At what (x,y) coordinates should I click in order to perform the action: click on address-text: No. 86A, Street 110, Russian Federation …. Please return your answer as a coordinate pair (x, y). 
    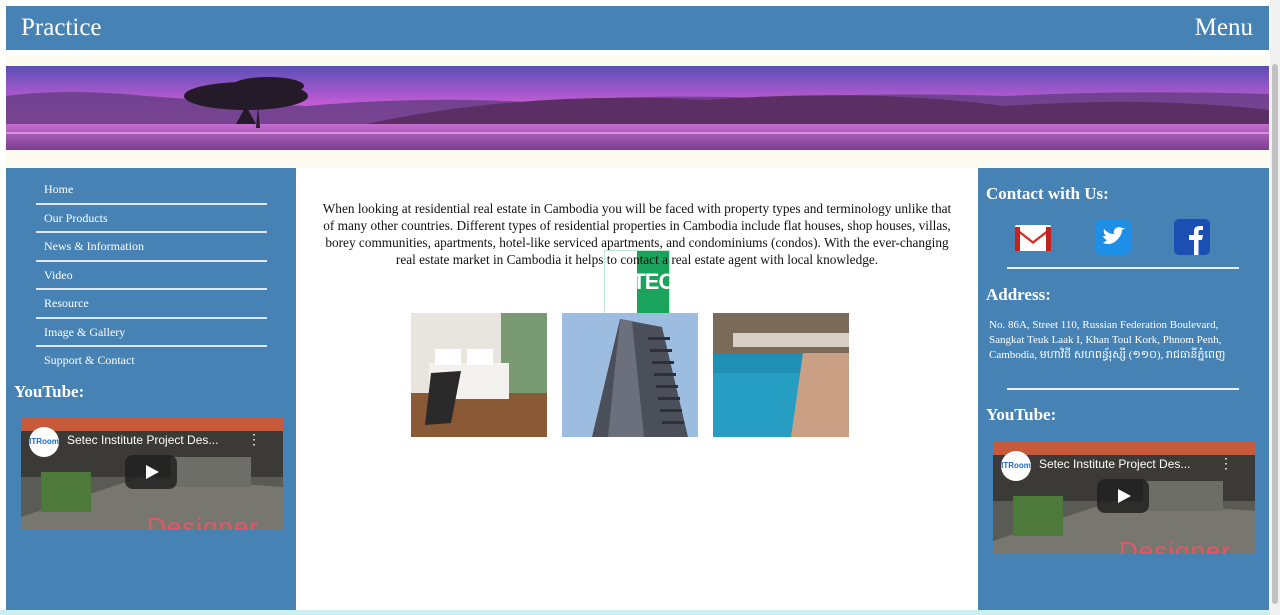
    Looking at the image, I should click on (1107, 340).